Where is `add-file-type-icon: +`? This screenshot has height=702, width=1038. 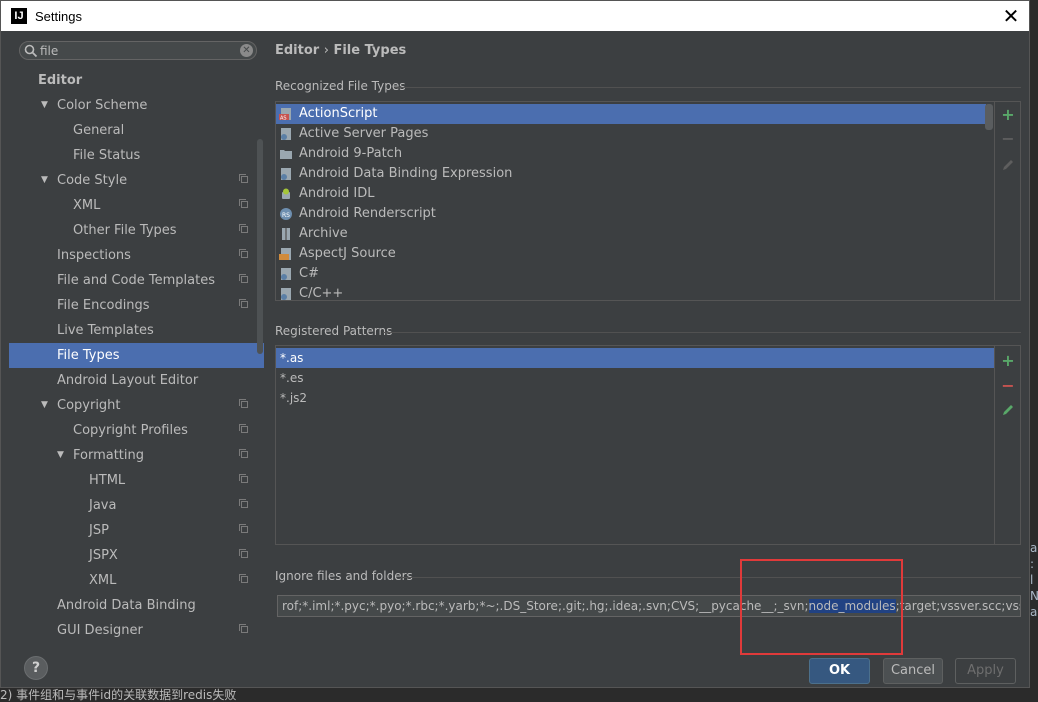 add-file-type-icon: + is located at coordinates (1008, 115).